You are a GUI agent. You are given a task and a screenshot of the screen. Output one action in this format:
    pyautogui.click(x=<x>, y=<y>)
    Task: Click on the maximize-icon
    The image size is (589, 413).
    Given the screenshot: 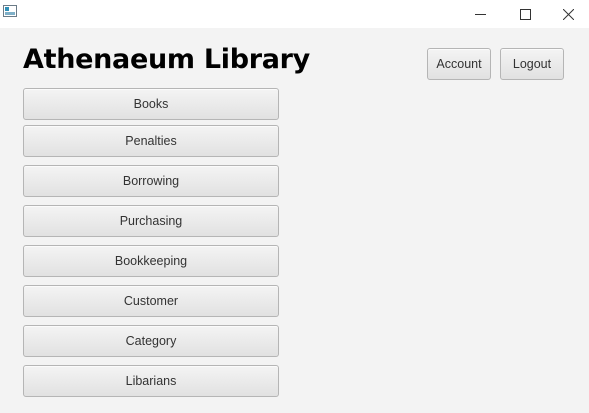 What is the action you would take?
    pyautogui.click(x=525, y=14)
    